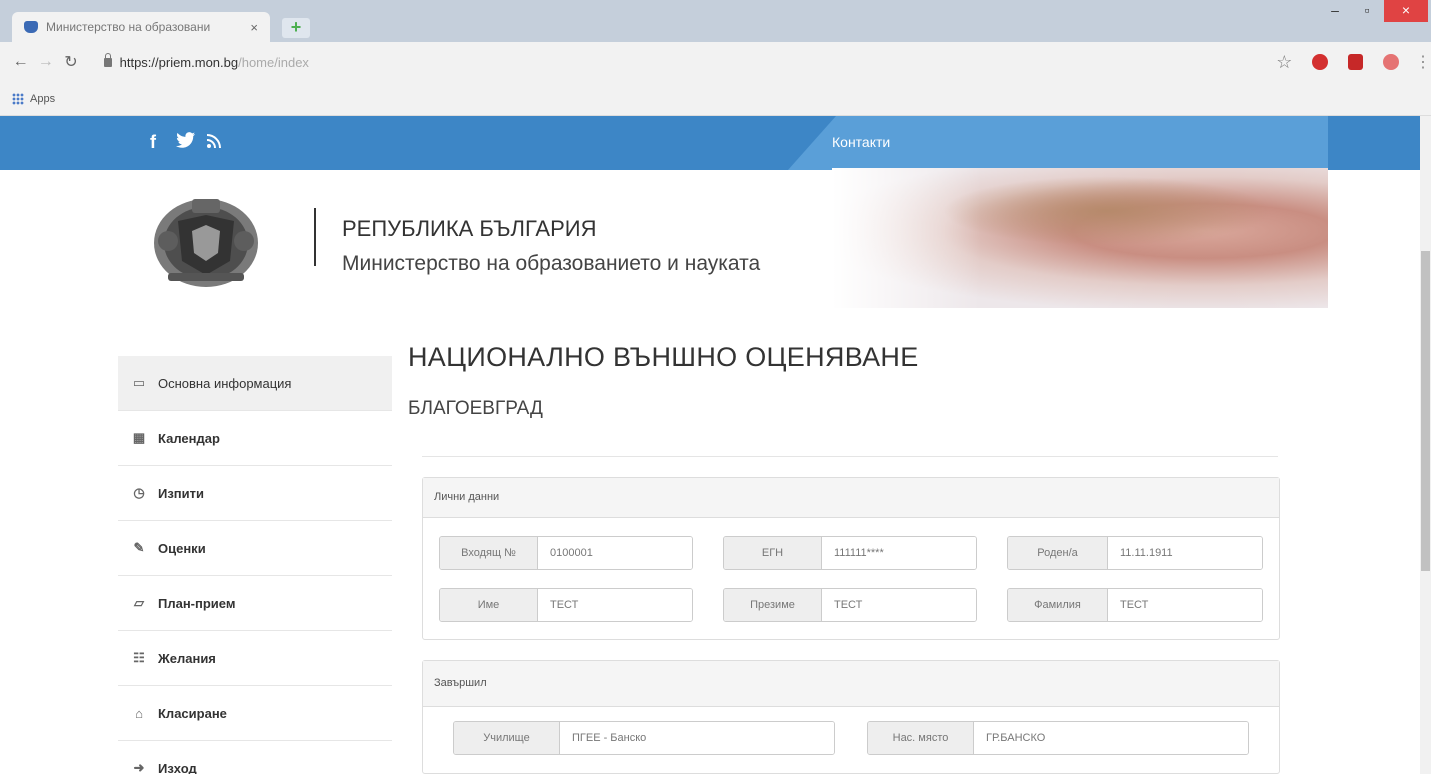 This screenshot has height=774, width=1431. I want to click on panel-heading: Лични данни, so click(851, 498).